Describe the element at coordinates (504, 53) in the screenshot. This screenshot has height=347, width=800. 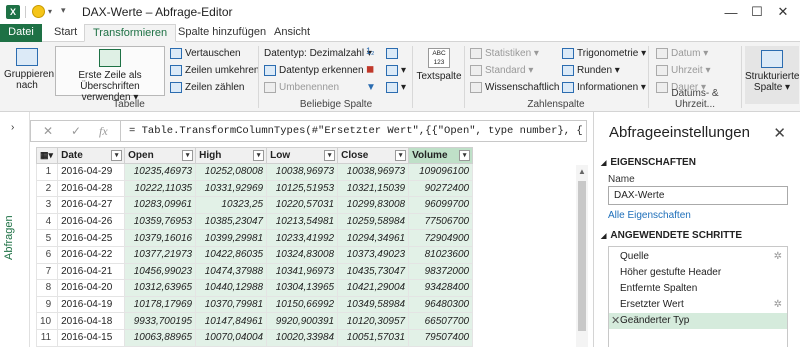
I see `statistics-dropdown: Statistiken ▾` at that location.